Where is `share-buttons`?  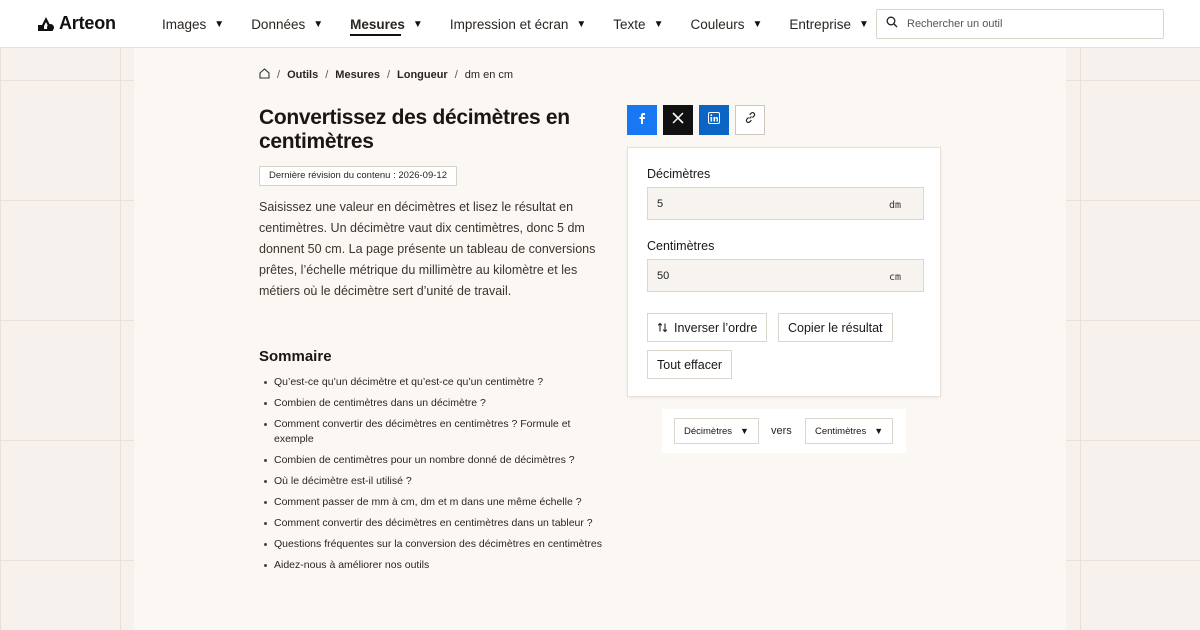
share-buttons is located at coordinates (696, 120).